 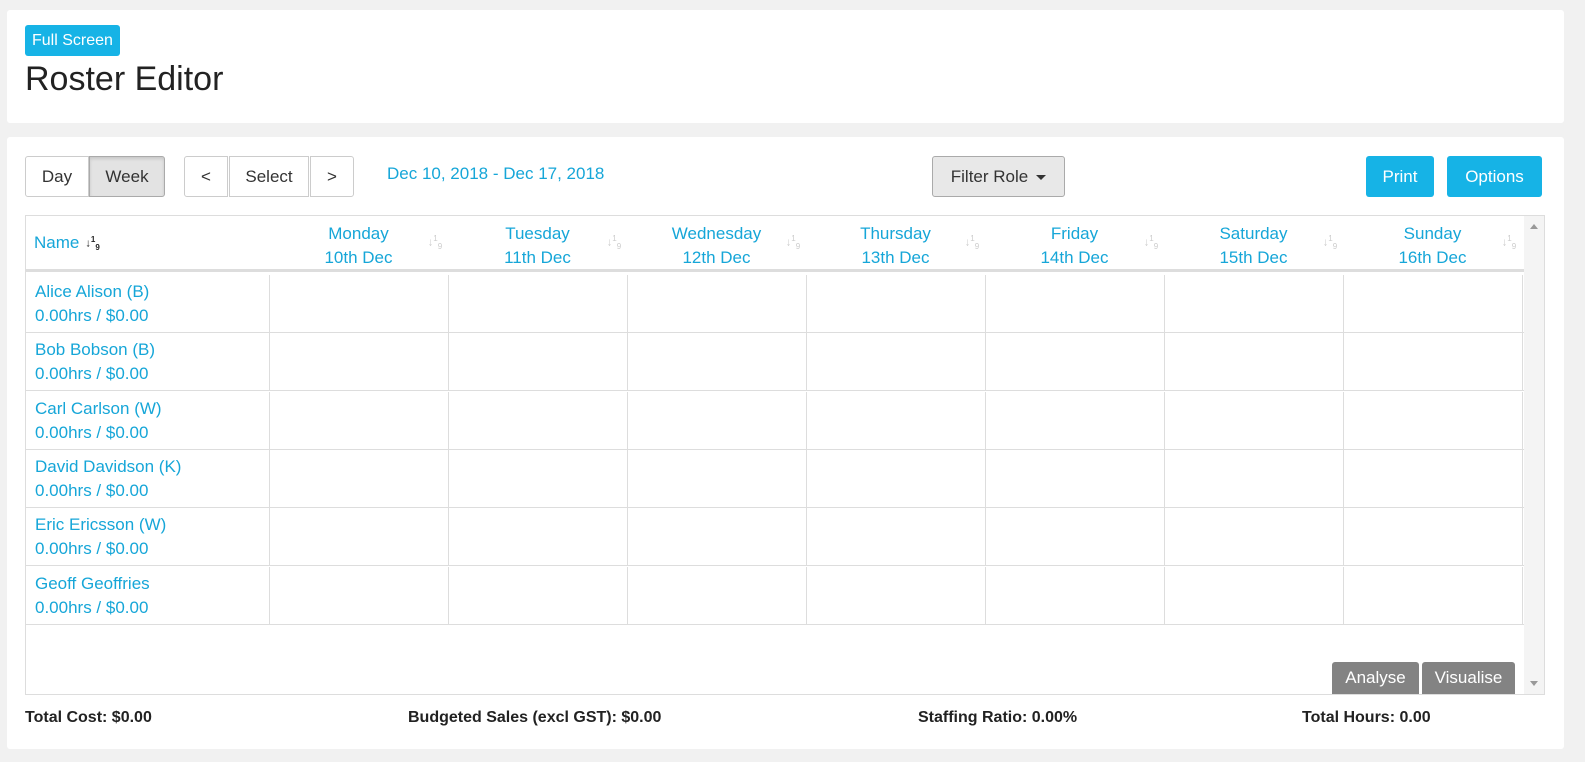 I want to click on name-column-header: Name ↓19, so click(x=67, y=243).